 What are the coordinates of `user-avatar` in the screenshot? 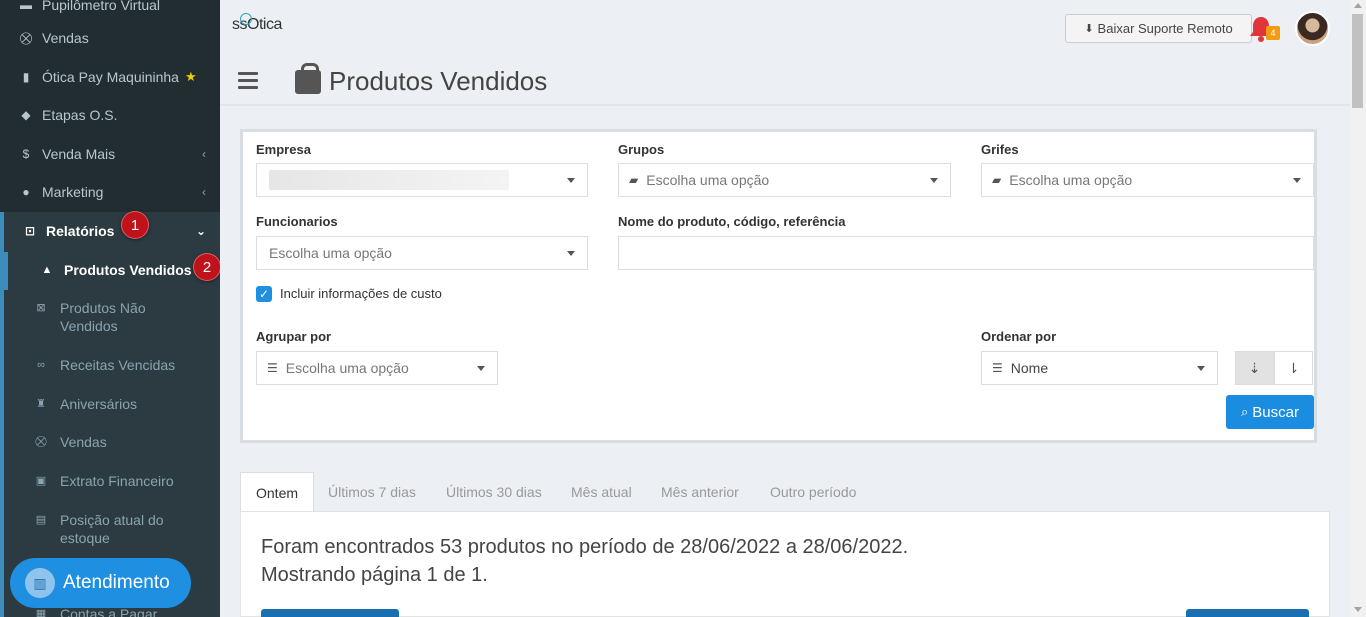 It's located at (1312, 28).